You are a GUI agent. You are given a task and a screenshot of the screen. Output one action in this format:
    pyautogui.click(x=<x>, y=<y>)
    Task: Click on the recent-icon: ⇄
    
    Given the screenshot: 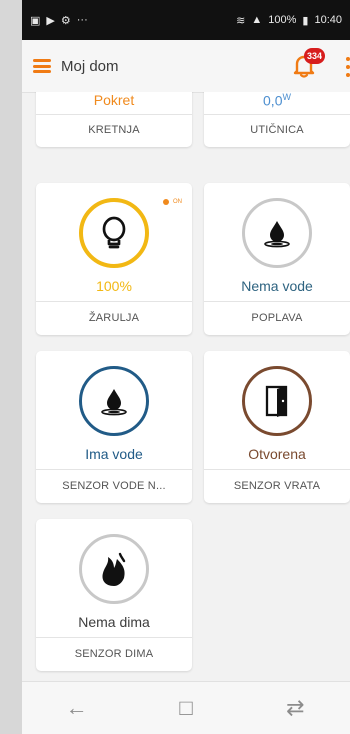 What is the action you would take?
    pyautogui.click(x=295, y=708)
    